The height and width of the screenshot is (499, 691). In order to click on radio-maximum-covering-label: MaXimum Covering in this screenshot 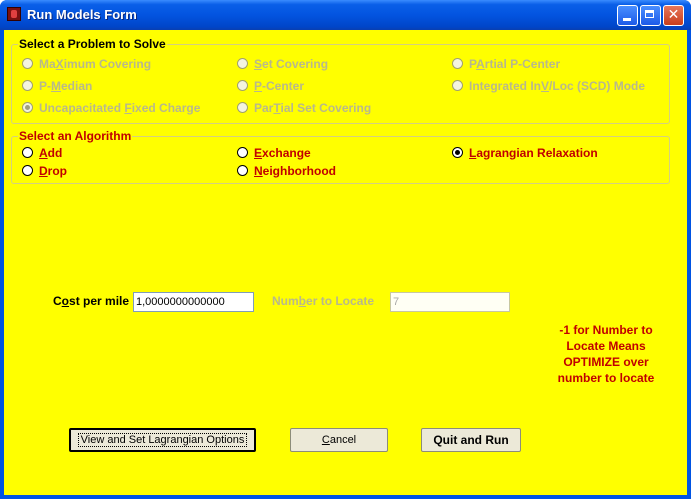, I will do `click(95, 64)`.